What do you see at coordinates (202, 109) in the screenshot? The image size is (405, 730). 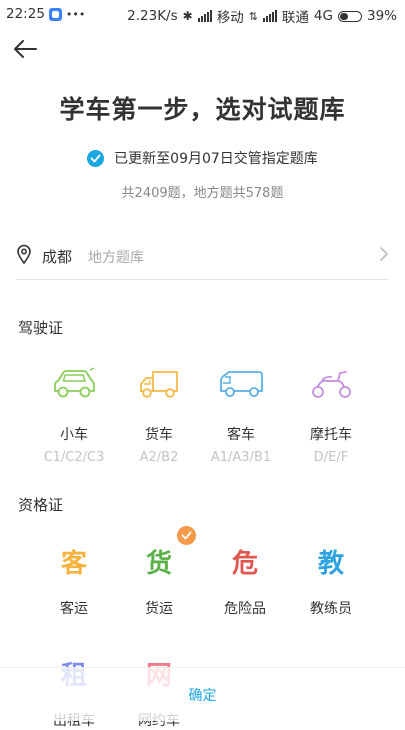 I see `page-title: 学车第一步，选对试题库` at bounding box center [202, 109].